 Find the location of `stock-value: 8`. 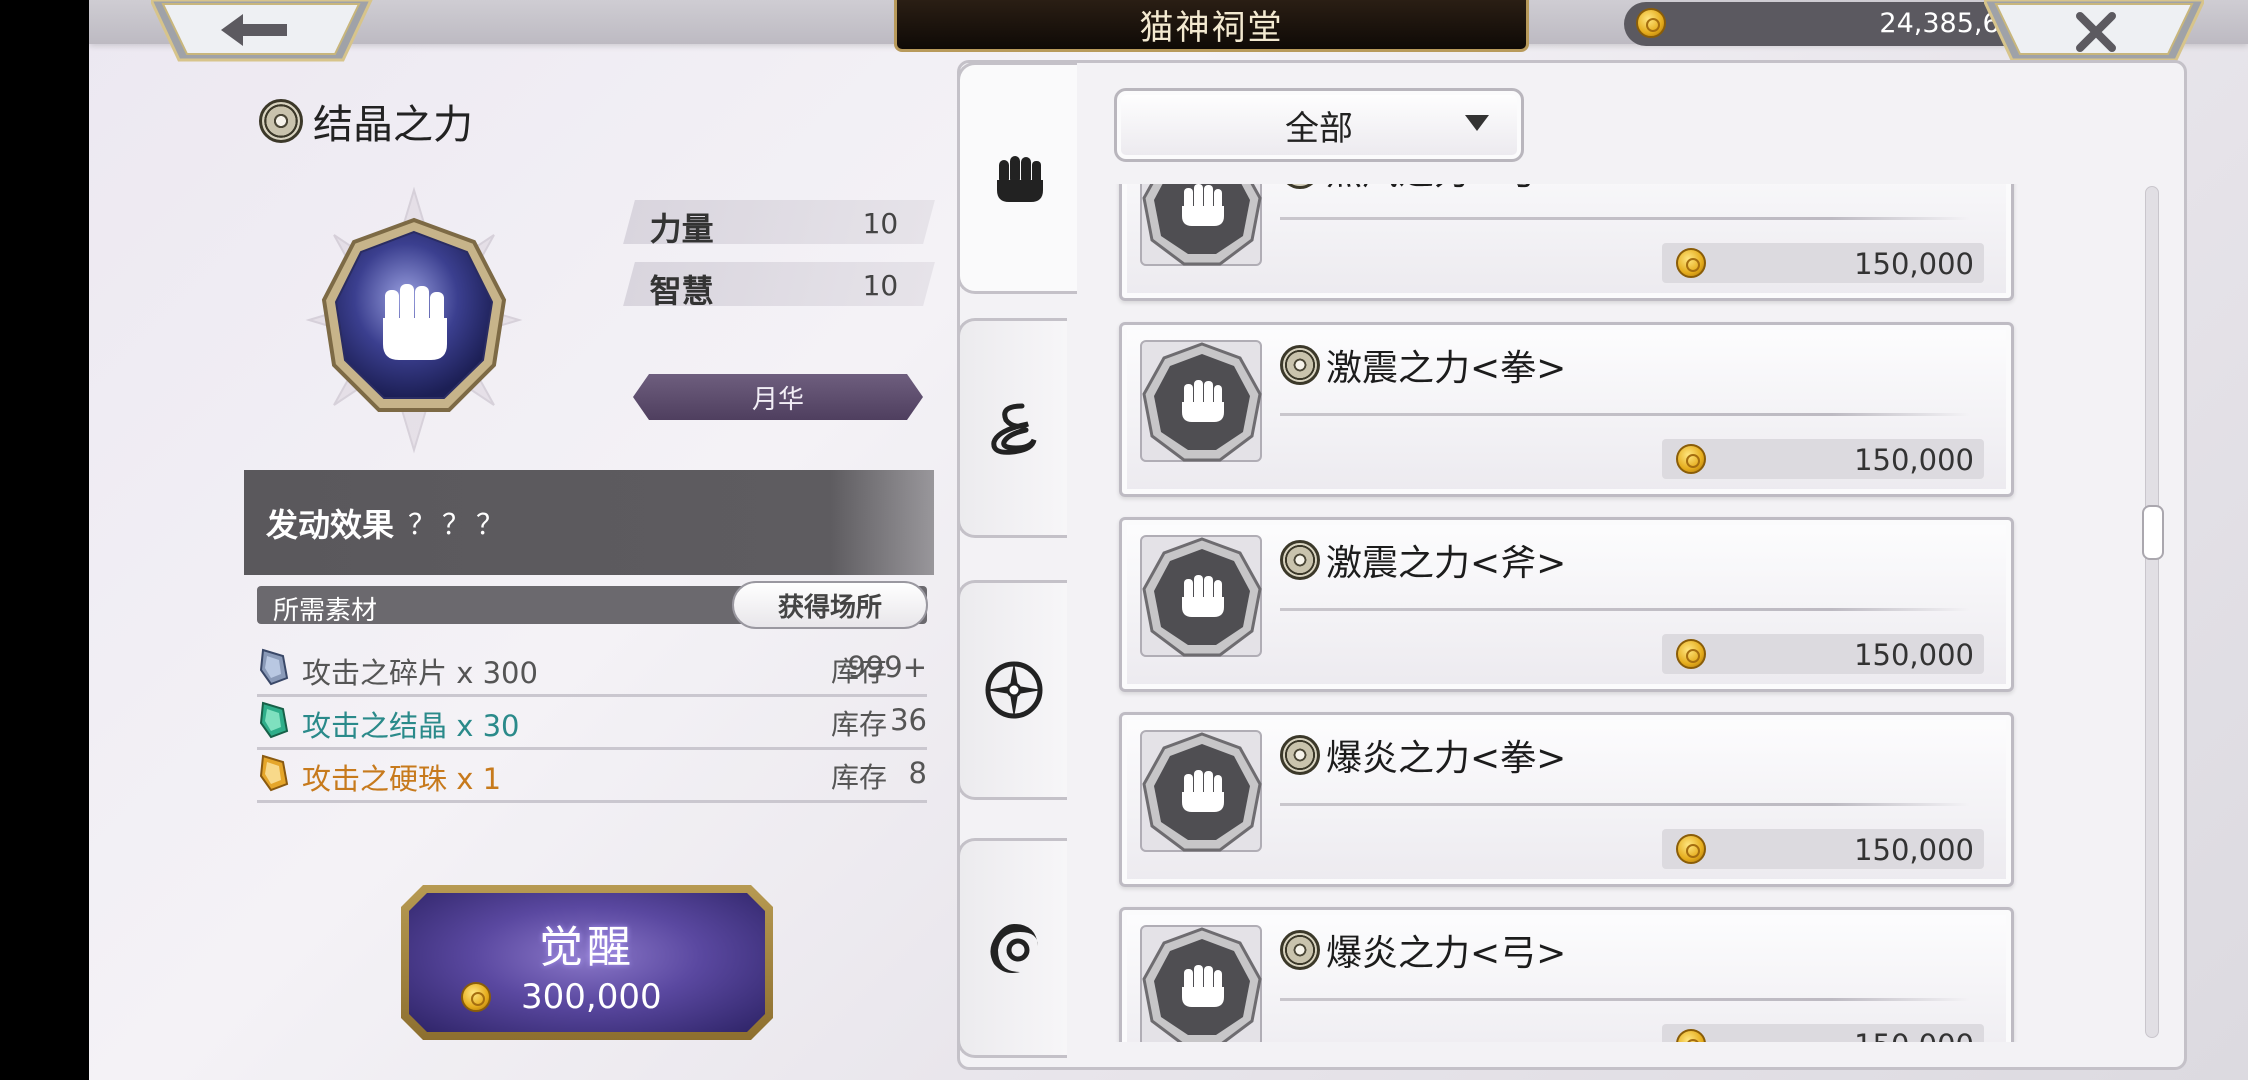

stock-value: 8 is located at coordinates (917, 773).